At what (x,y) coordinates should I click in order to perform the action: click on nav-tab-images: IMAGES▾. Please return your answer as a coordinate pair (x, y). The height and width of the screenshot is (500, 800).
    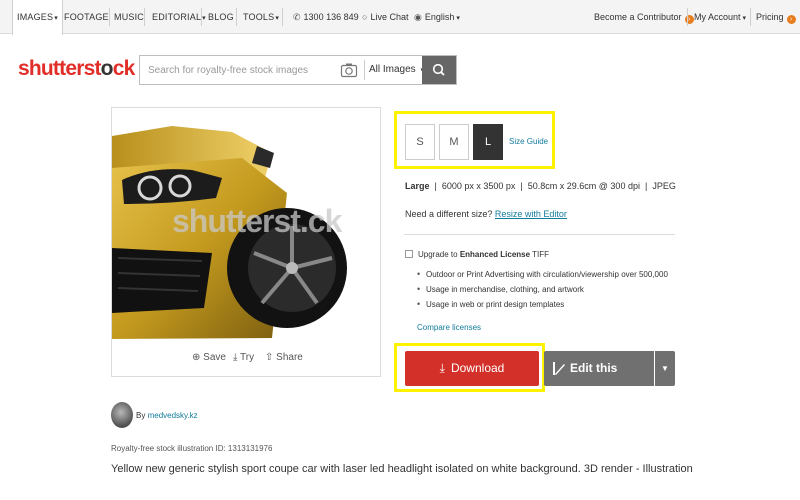
    Looking at the image, I should click on (37, 17).